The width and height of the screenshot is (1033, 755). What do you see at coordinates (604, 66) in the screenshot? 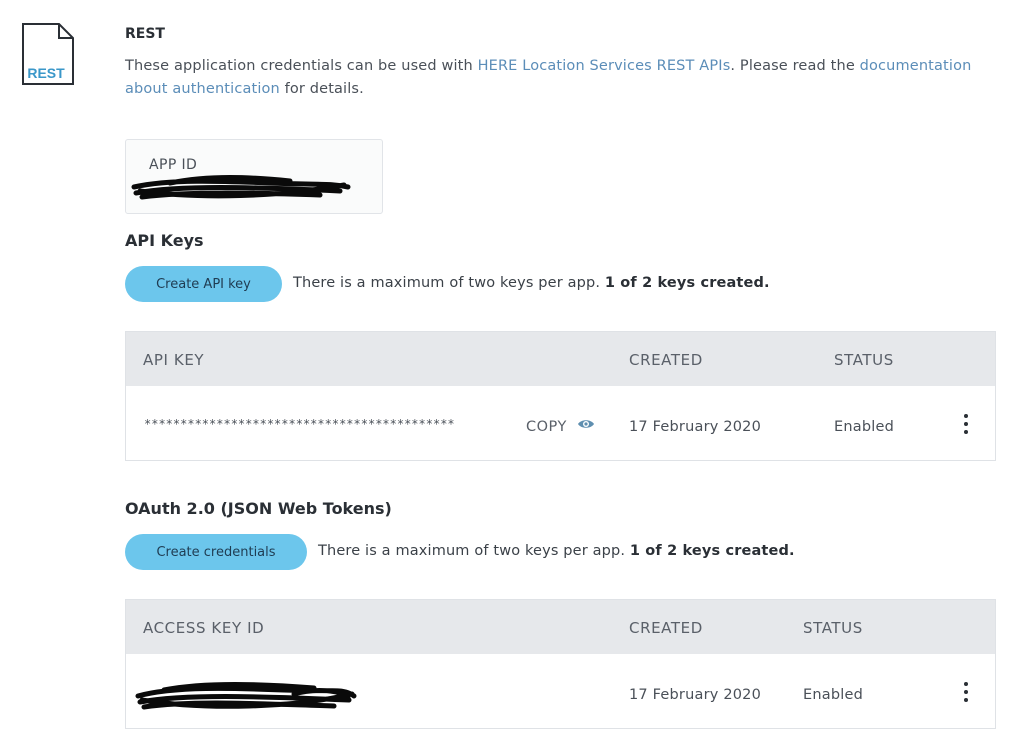
I see `rest-apis-link: HERE Location Services REST APIs` at bounding box center [604, 66].